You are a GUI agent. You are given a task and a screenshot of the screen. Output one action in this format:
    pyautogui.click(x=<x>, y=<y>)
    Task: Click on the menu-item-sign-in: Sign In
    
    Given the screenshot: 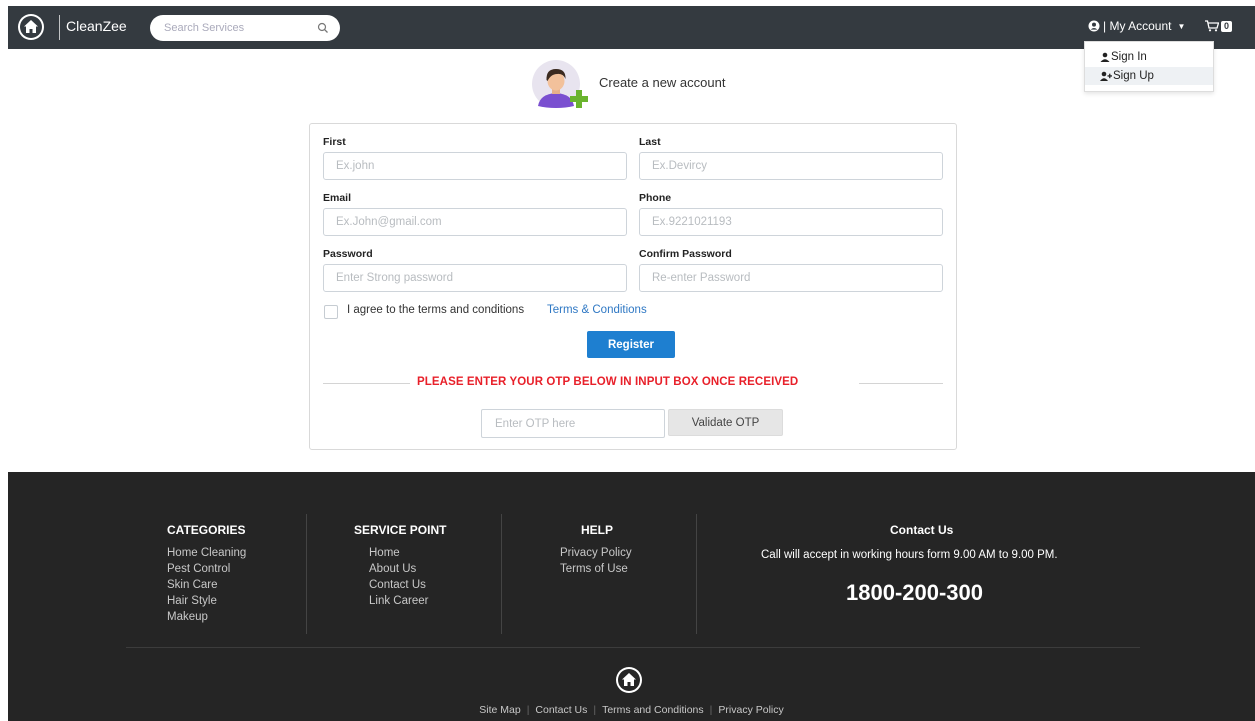 What is the action you would take?
    pyautogui.click(x=1149, y=57)
    